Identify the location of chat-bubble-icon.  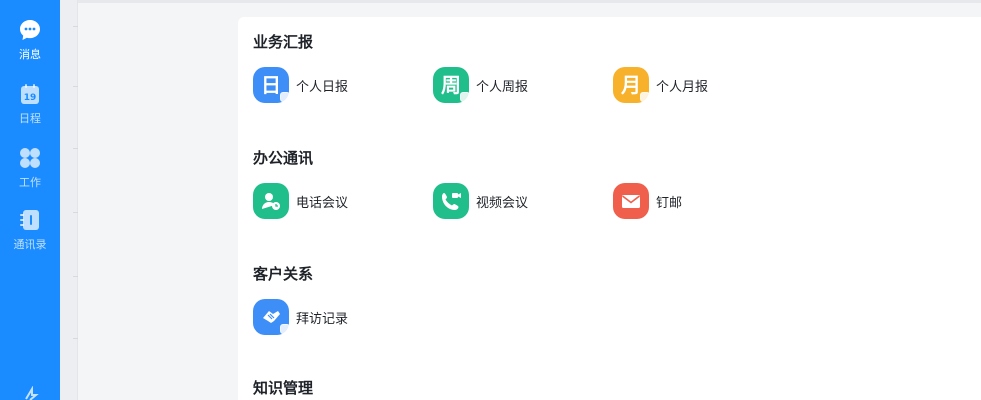
(30, 30).